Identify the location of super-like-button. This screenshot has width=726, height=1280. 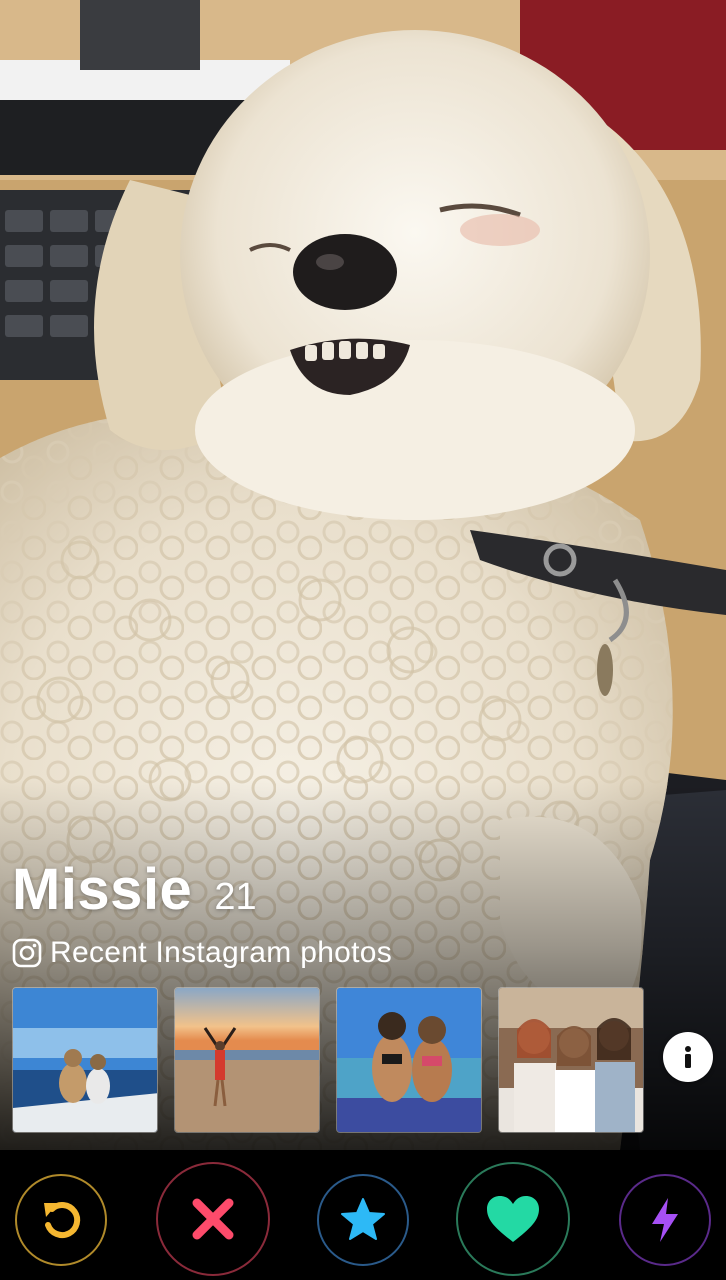
(363, 1220).